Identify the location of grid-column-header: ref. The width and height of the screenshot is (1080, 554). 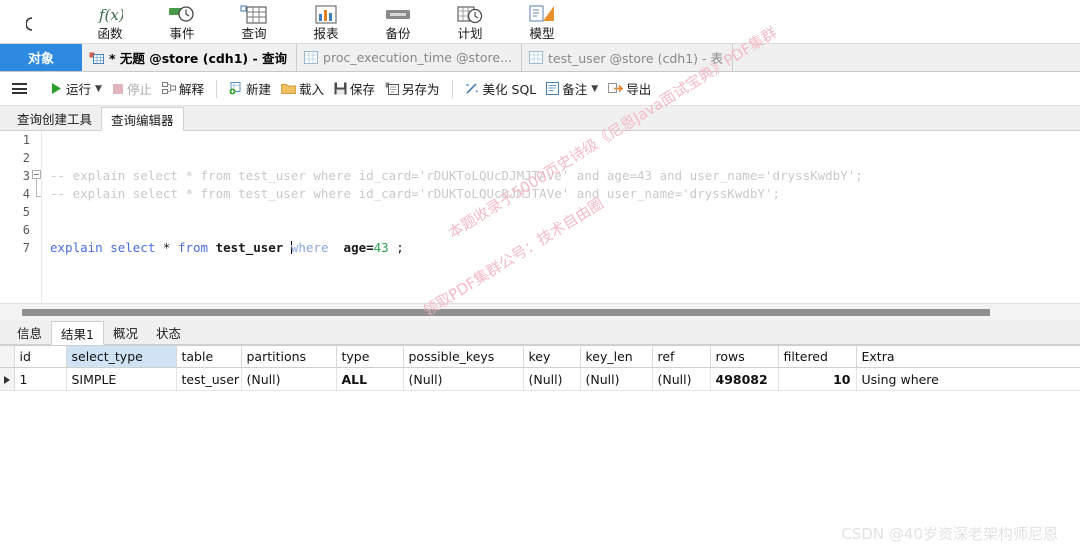
(681, 356).